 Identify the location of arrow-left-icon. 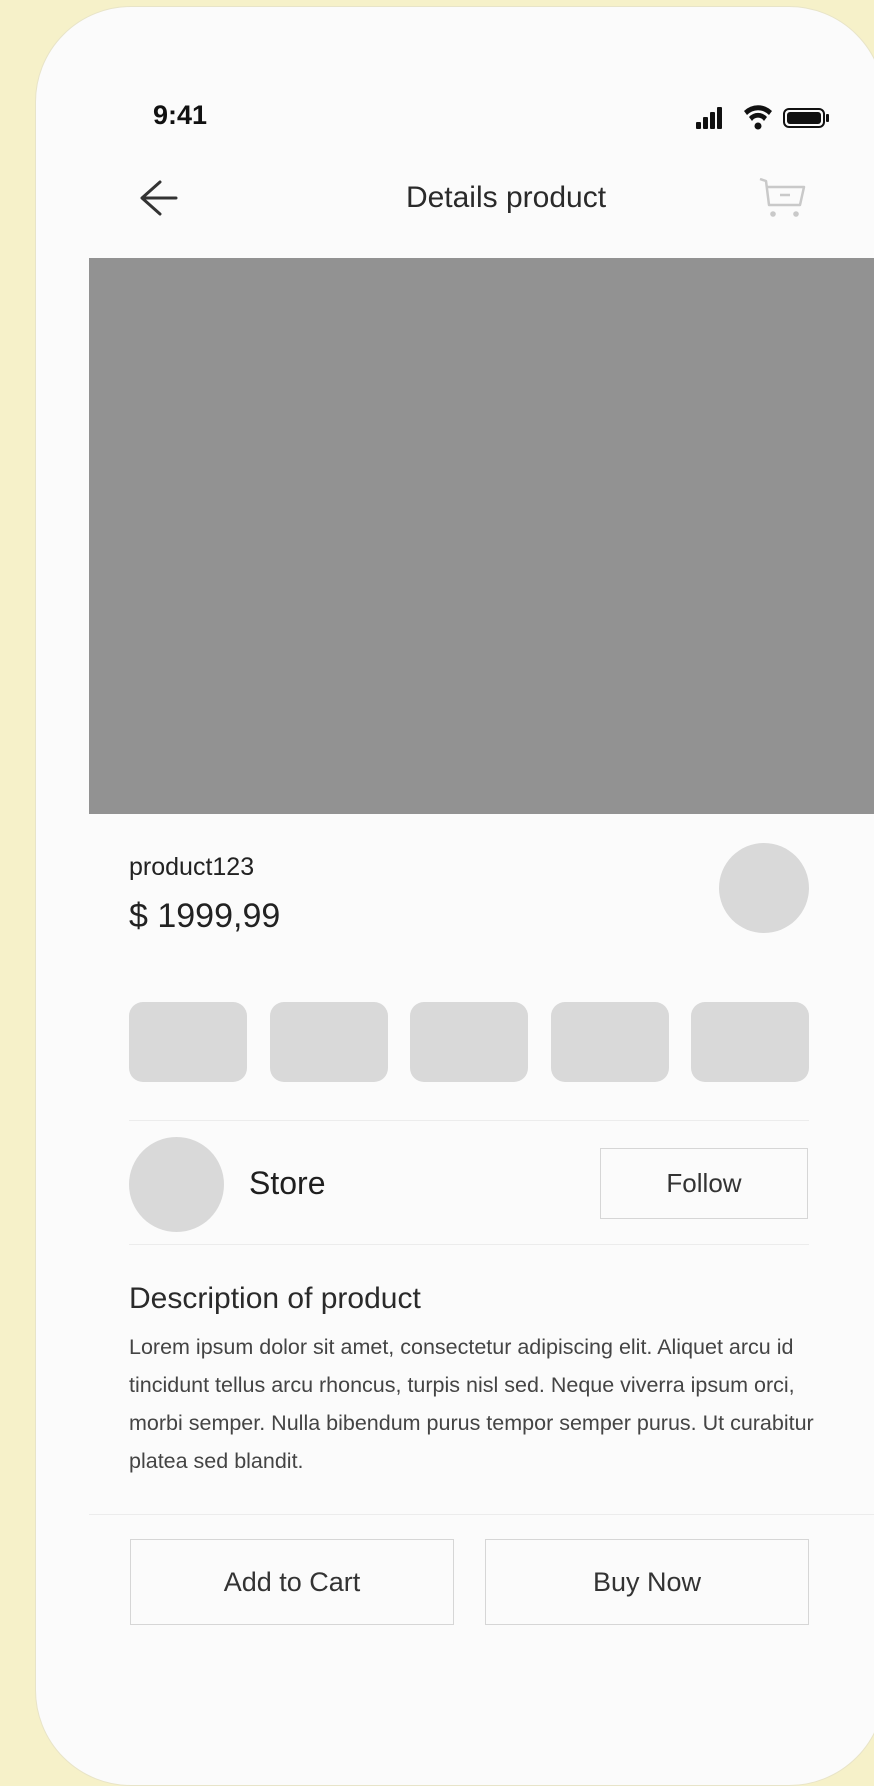
(159, 198).